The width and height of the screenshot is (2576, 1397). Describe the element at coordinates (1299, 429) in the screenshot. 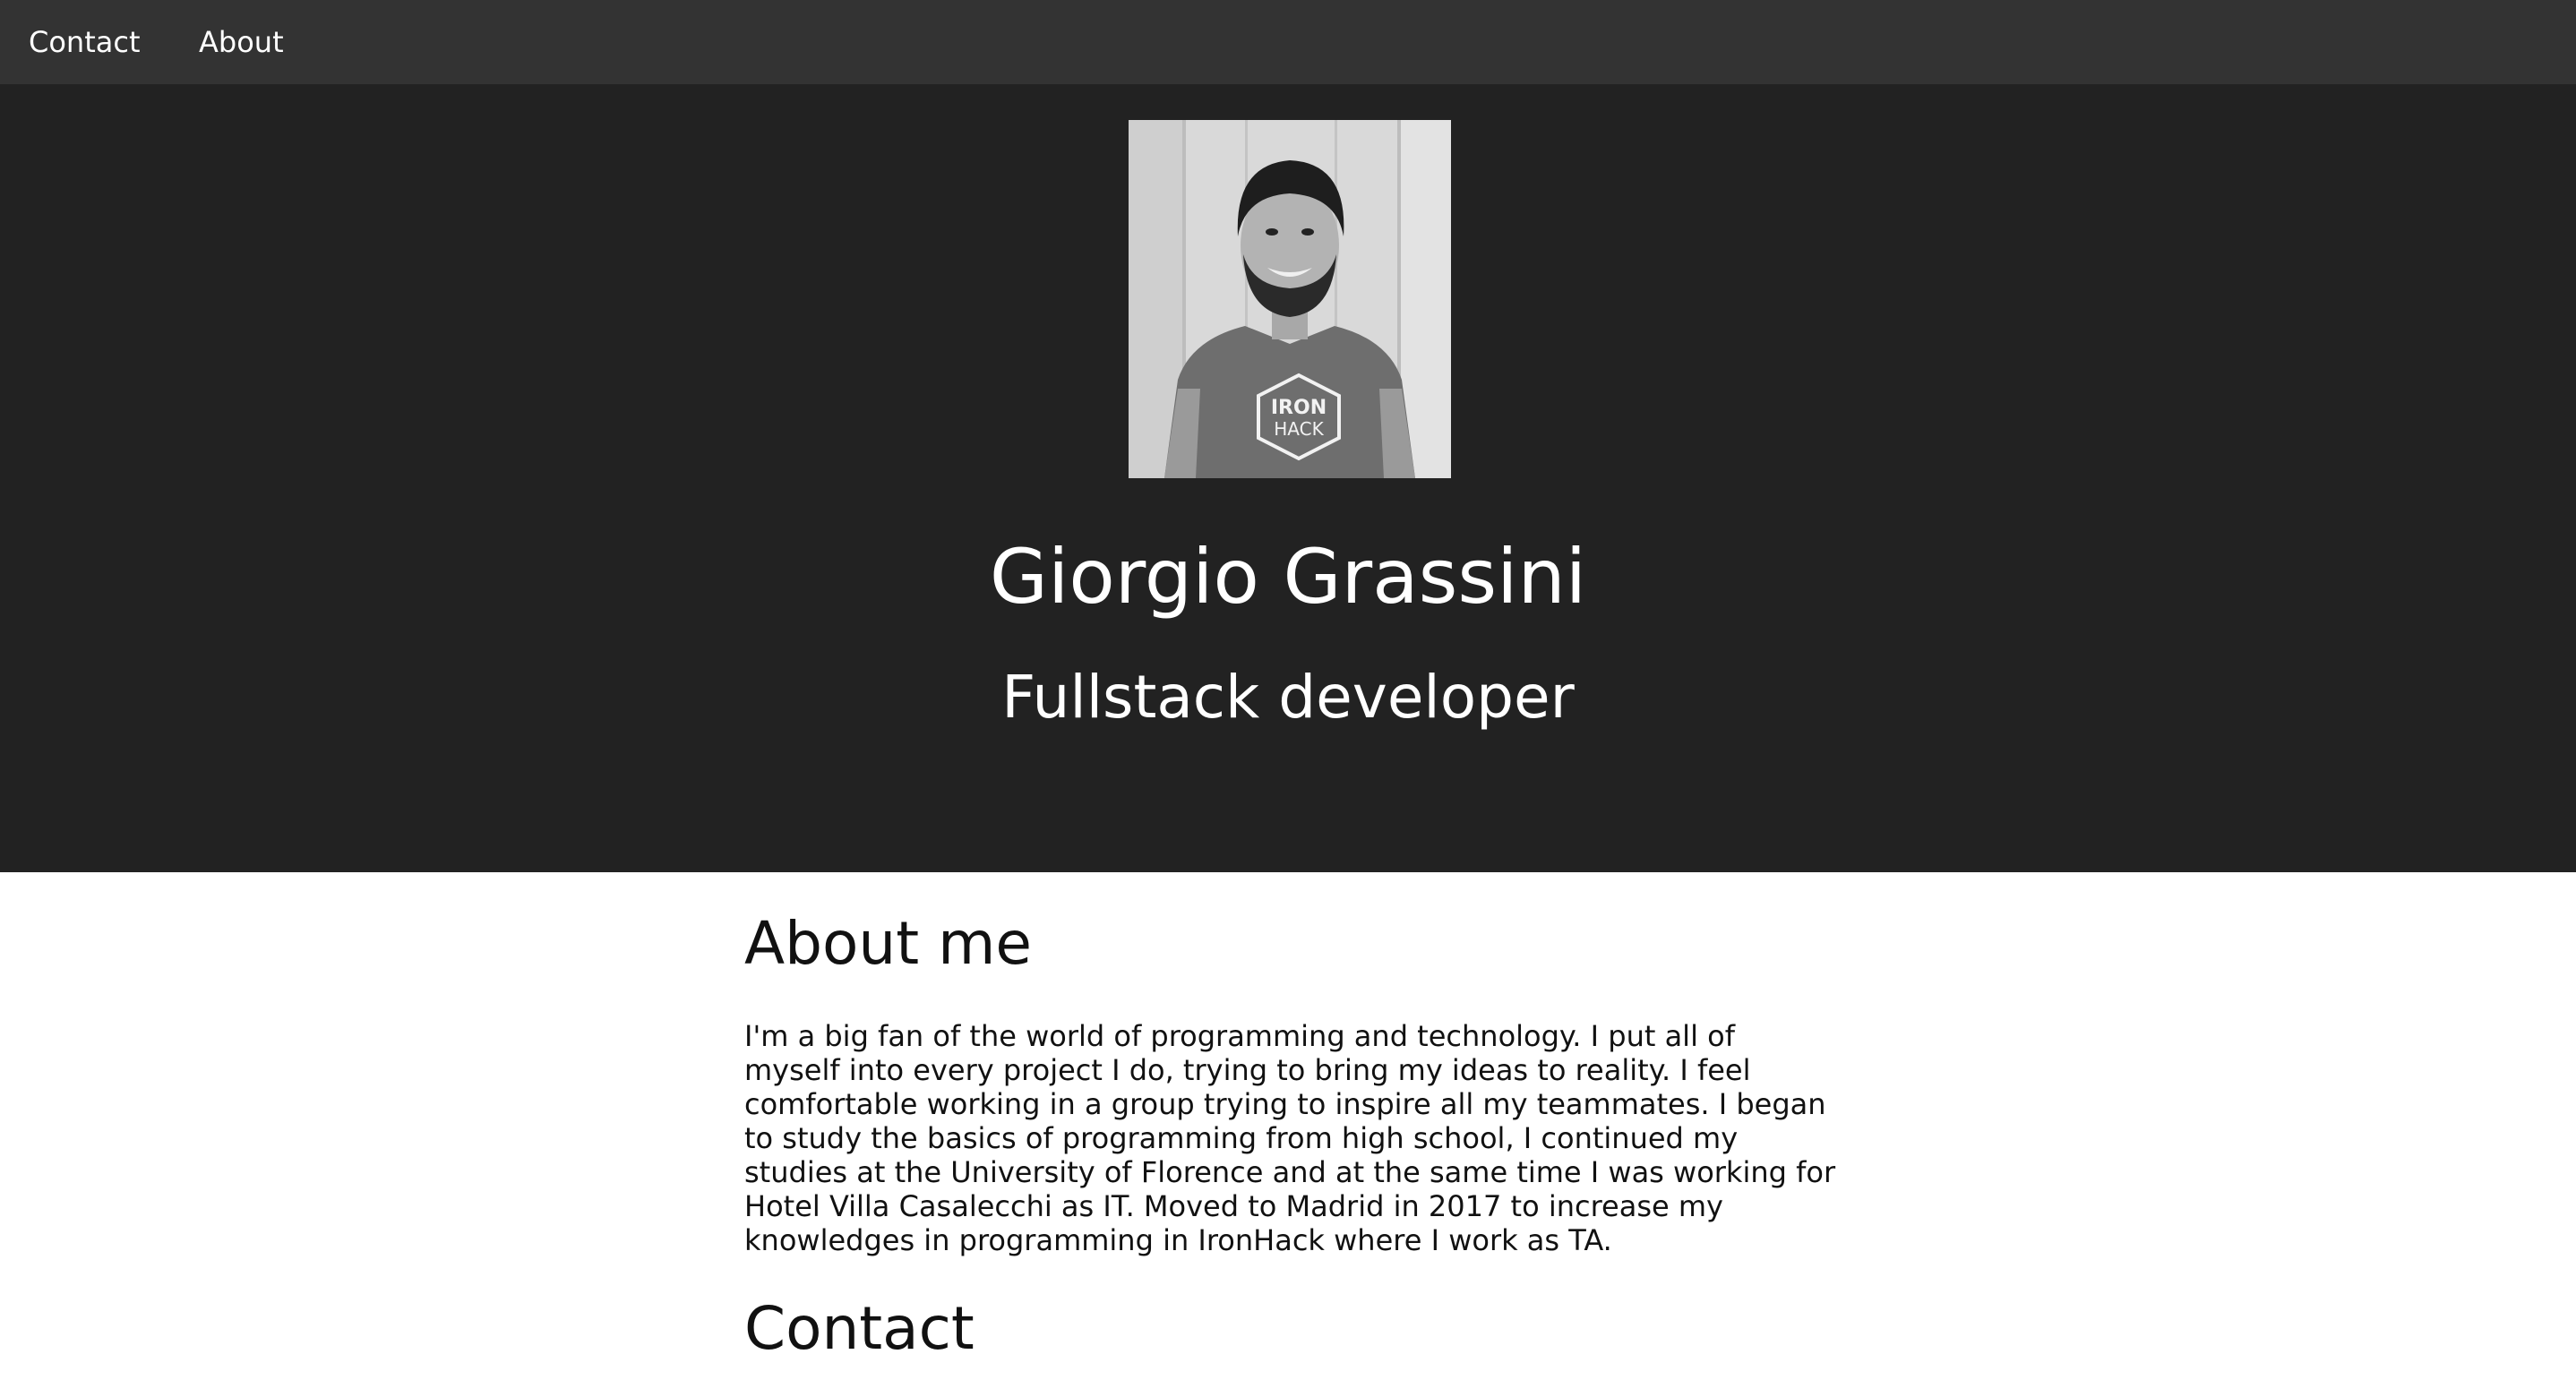

I see `svg-text: HACK` at that location.